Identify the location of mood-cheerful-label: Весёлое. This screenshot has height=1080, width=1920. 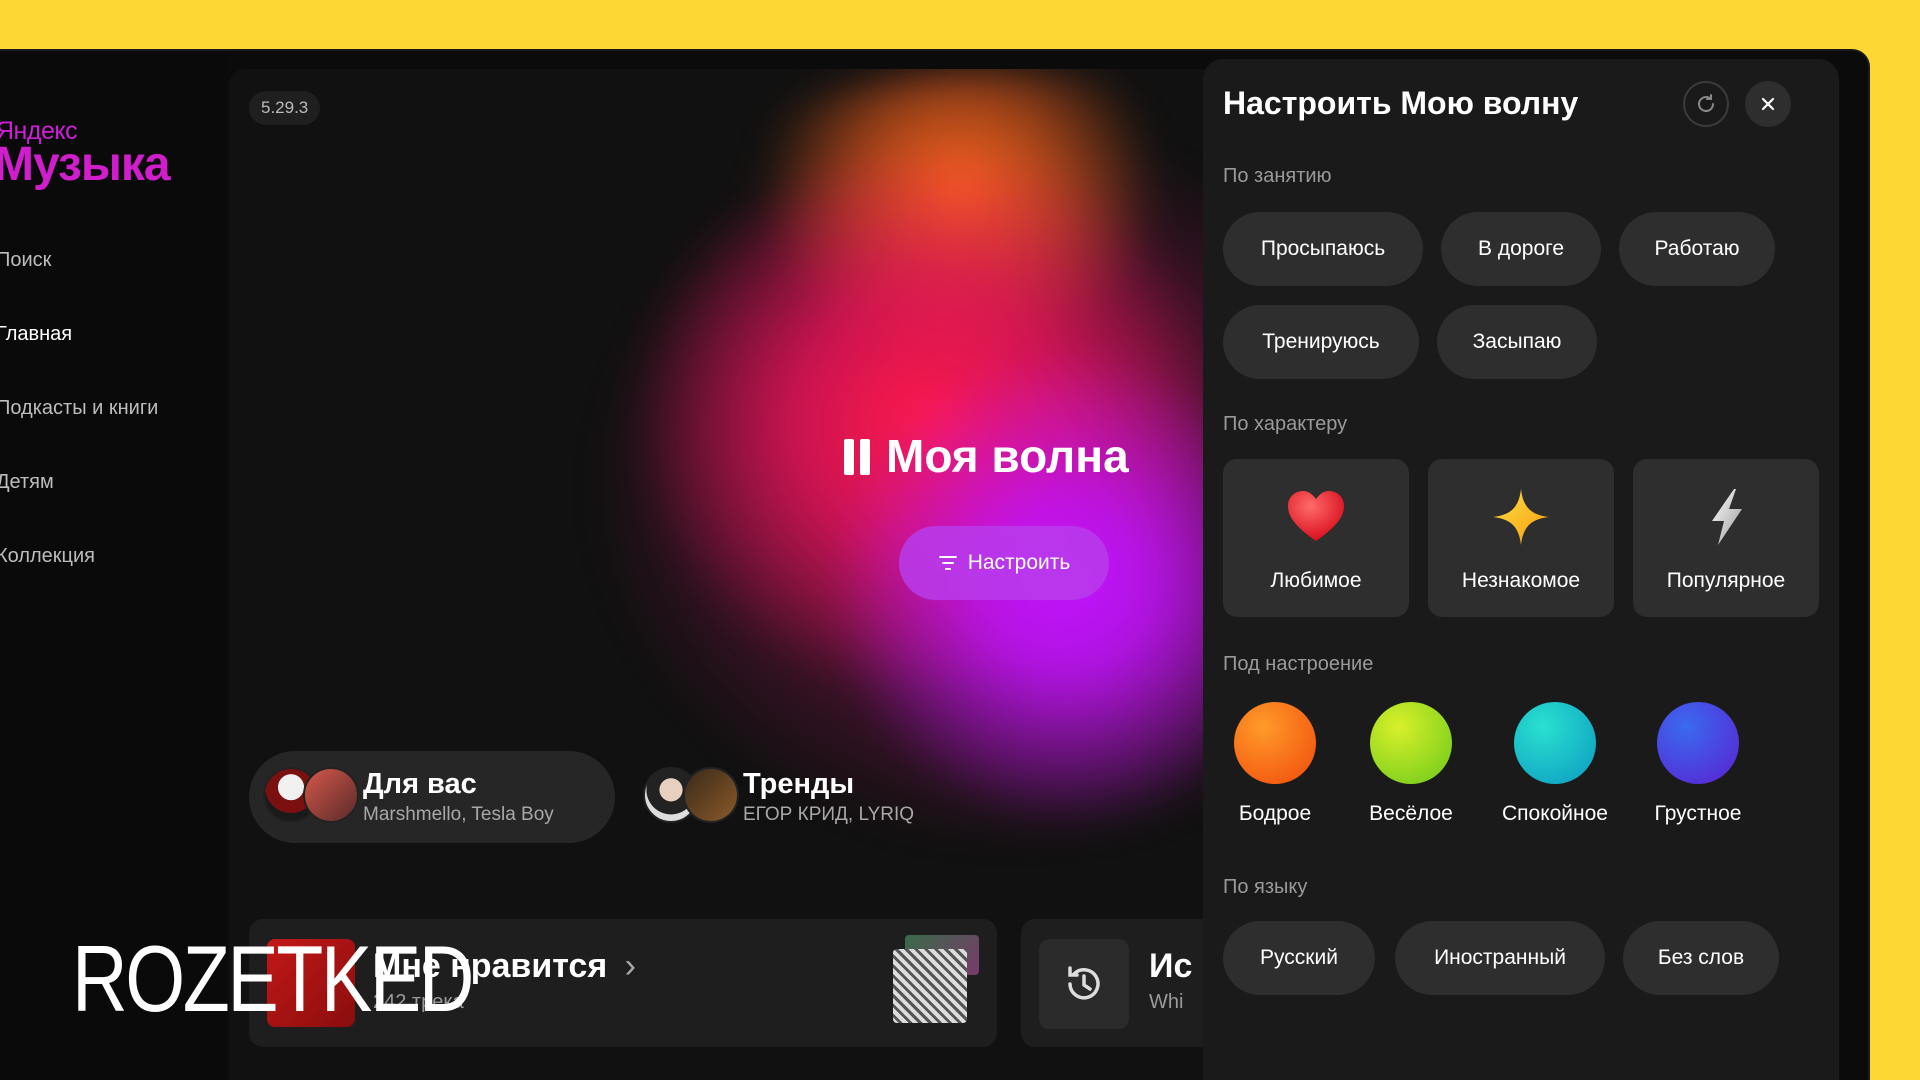
(1411, 813).